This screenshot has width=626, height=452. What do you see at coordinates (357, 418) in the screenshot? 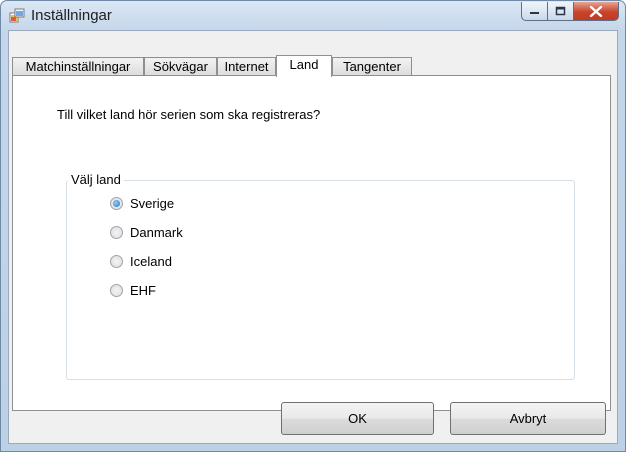
I see `ok-button: OK` at bounding box center [357, 418].